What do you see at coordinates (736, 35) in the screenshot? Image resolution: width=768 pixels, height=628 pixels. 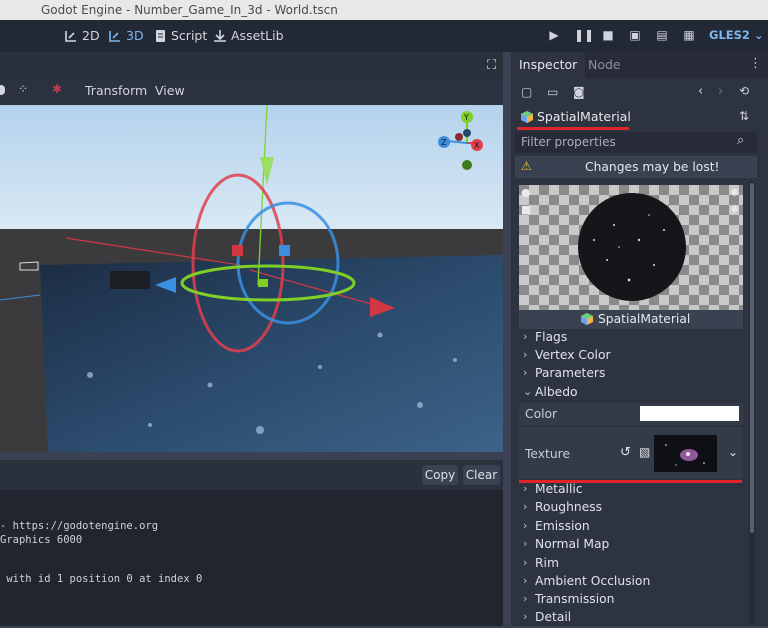 I see `renderer-select: GLES2 ⌄` at bounding box center [736, 35].